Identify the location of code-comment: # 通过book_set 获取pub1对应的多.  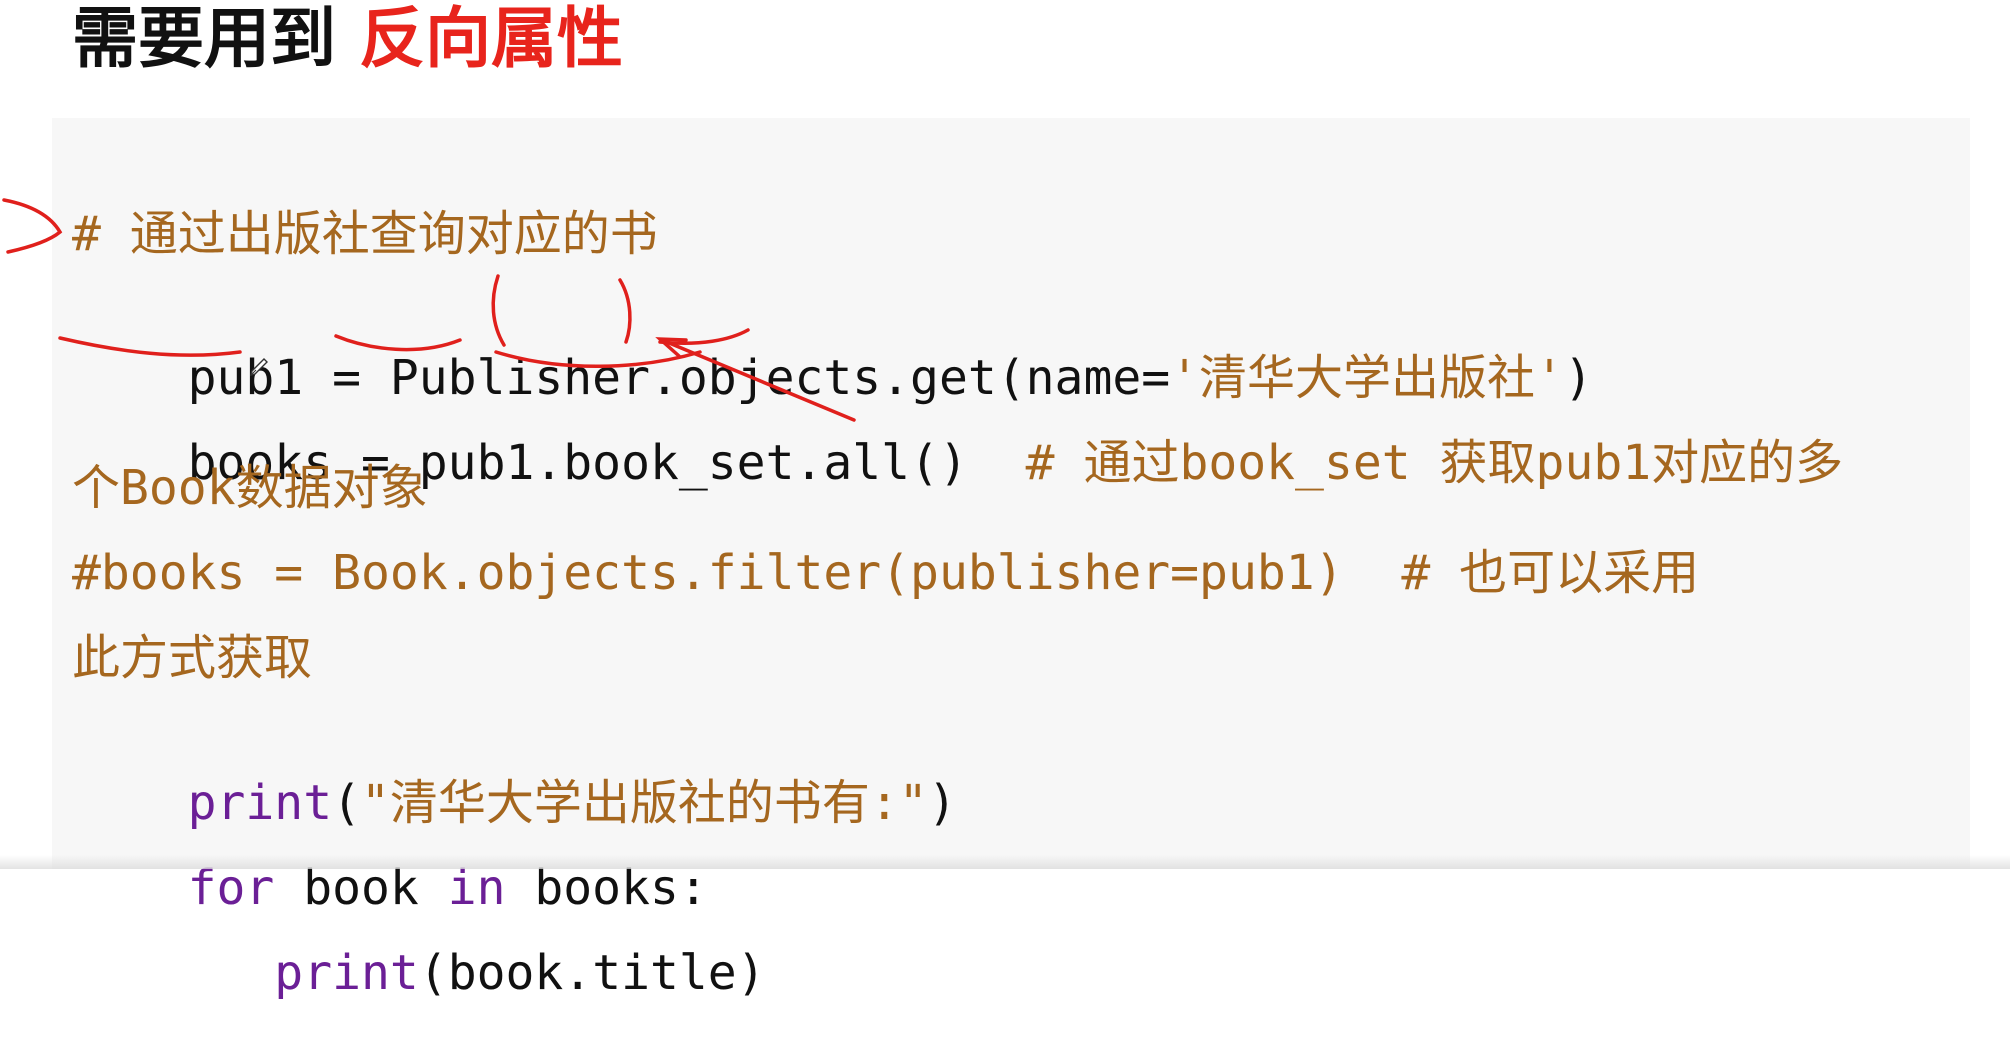
(1434, 463).